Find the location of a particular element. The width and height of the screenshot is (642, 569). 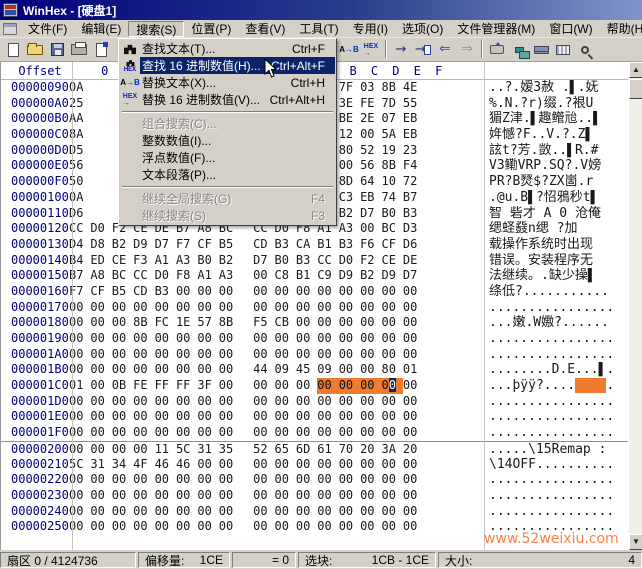

back-icon: ⇐ is located at coordinates (445, 50).